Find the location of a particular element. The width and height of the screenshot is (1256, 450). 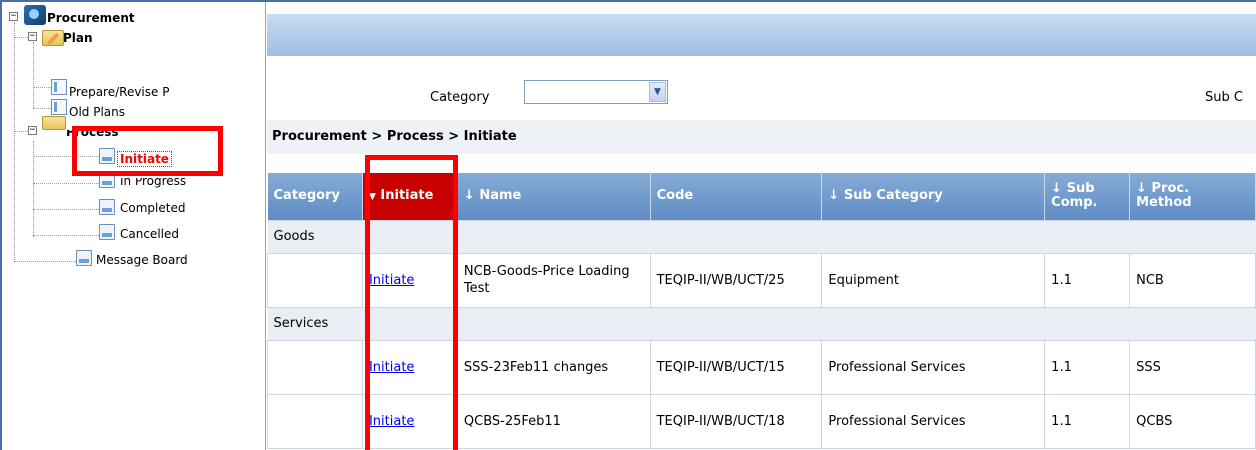

tree-item-prepare-revise: Prepare/Revise P is located at coordinates (119, 92).